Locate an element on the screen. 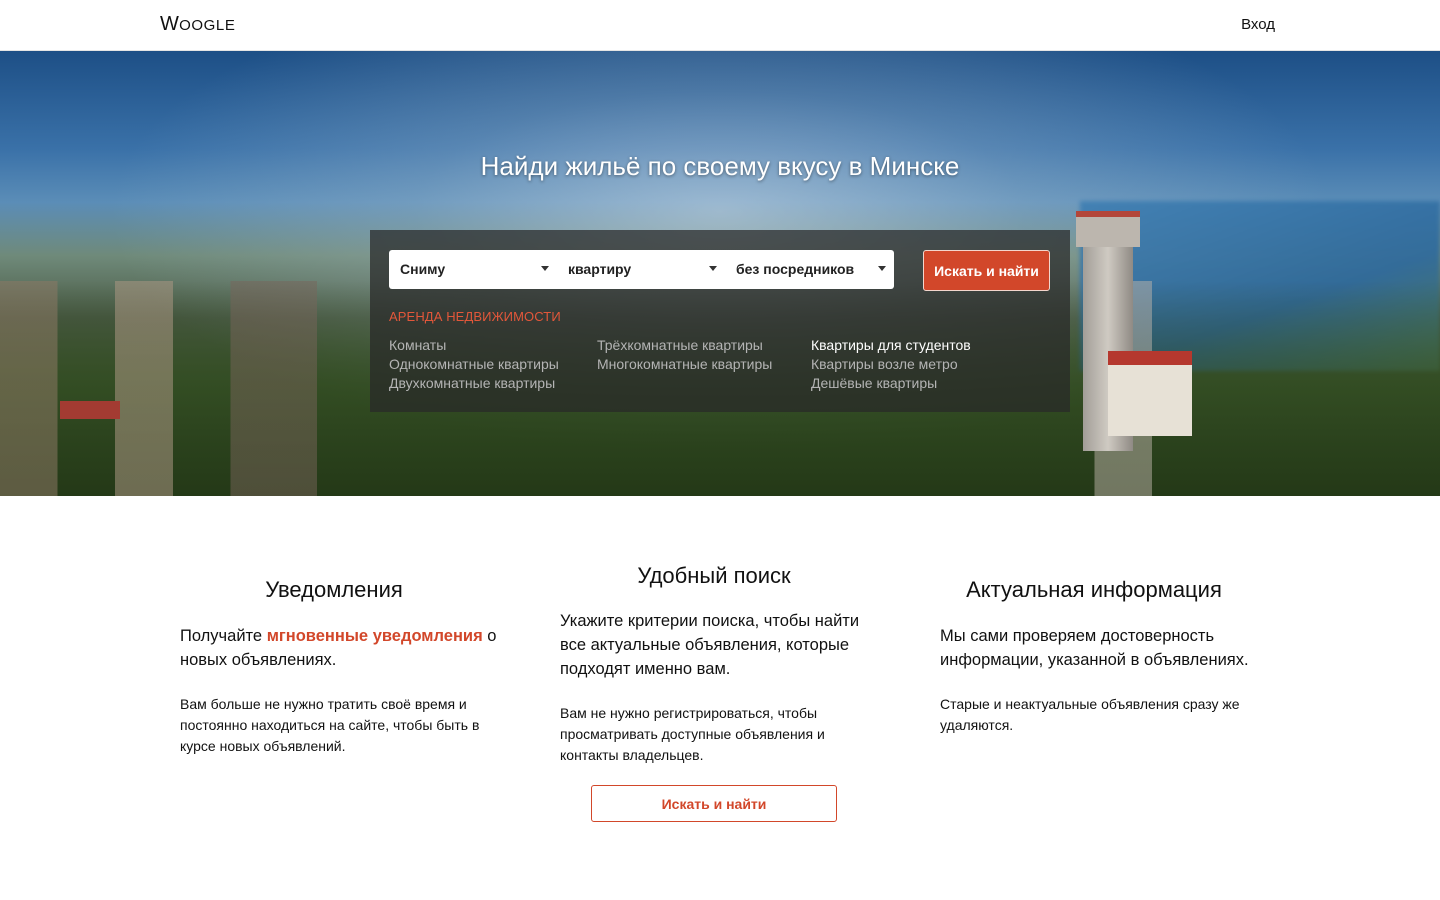 The image size is (1440, 900). category-link-multi-room: Многокомнатные квартиры is located at coordinates (684, 364).